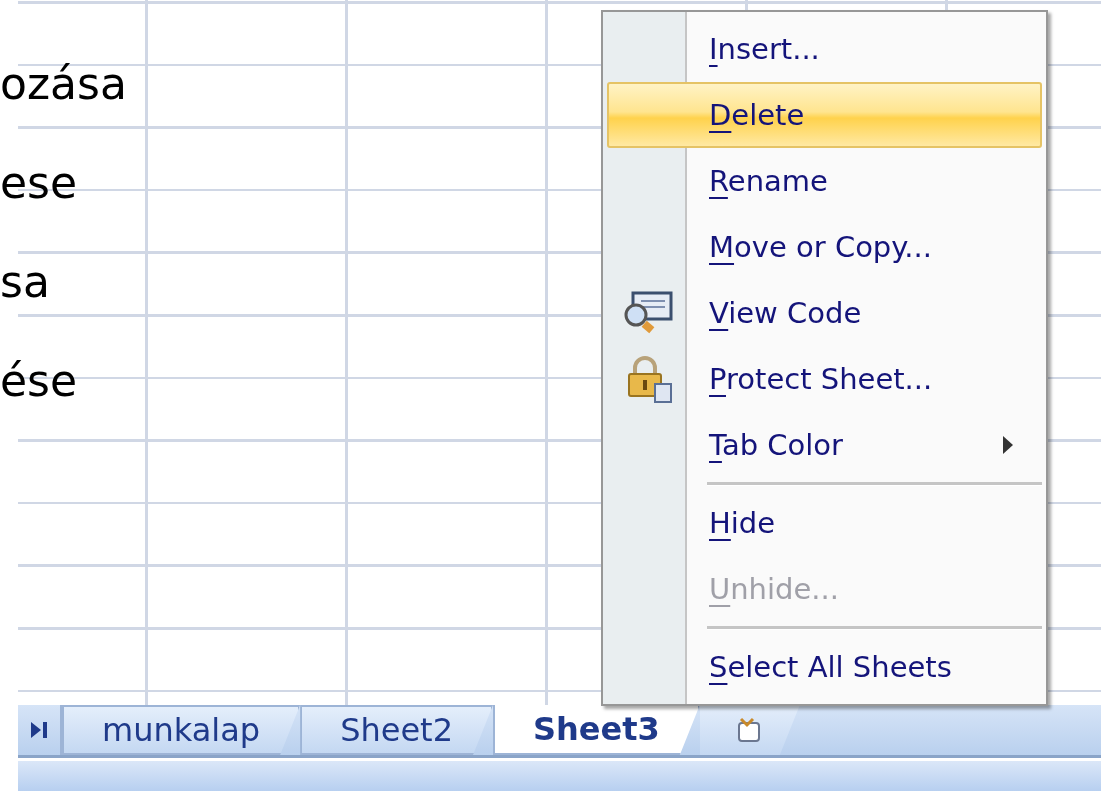  I want to click on menu-item: View Code, so click(824, 313).